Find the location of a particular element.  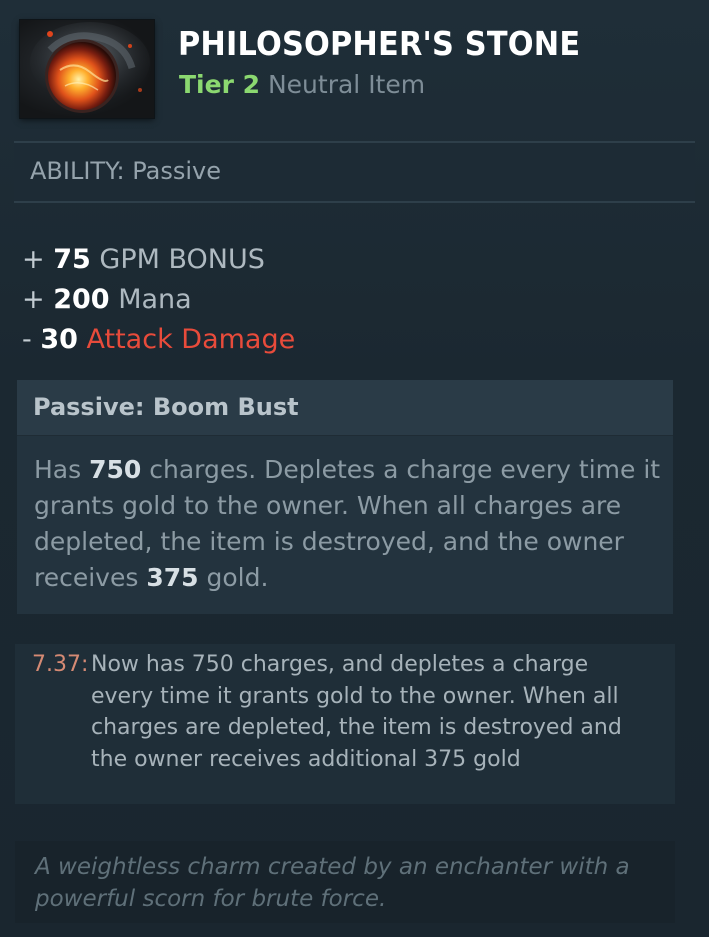

stat-value: 30 is located at coordinates (59, 339).